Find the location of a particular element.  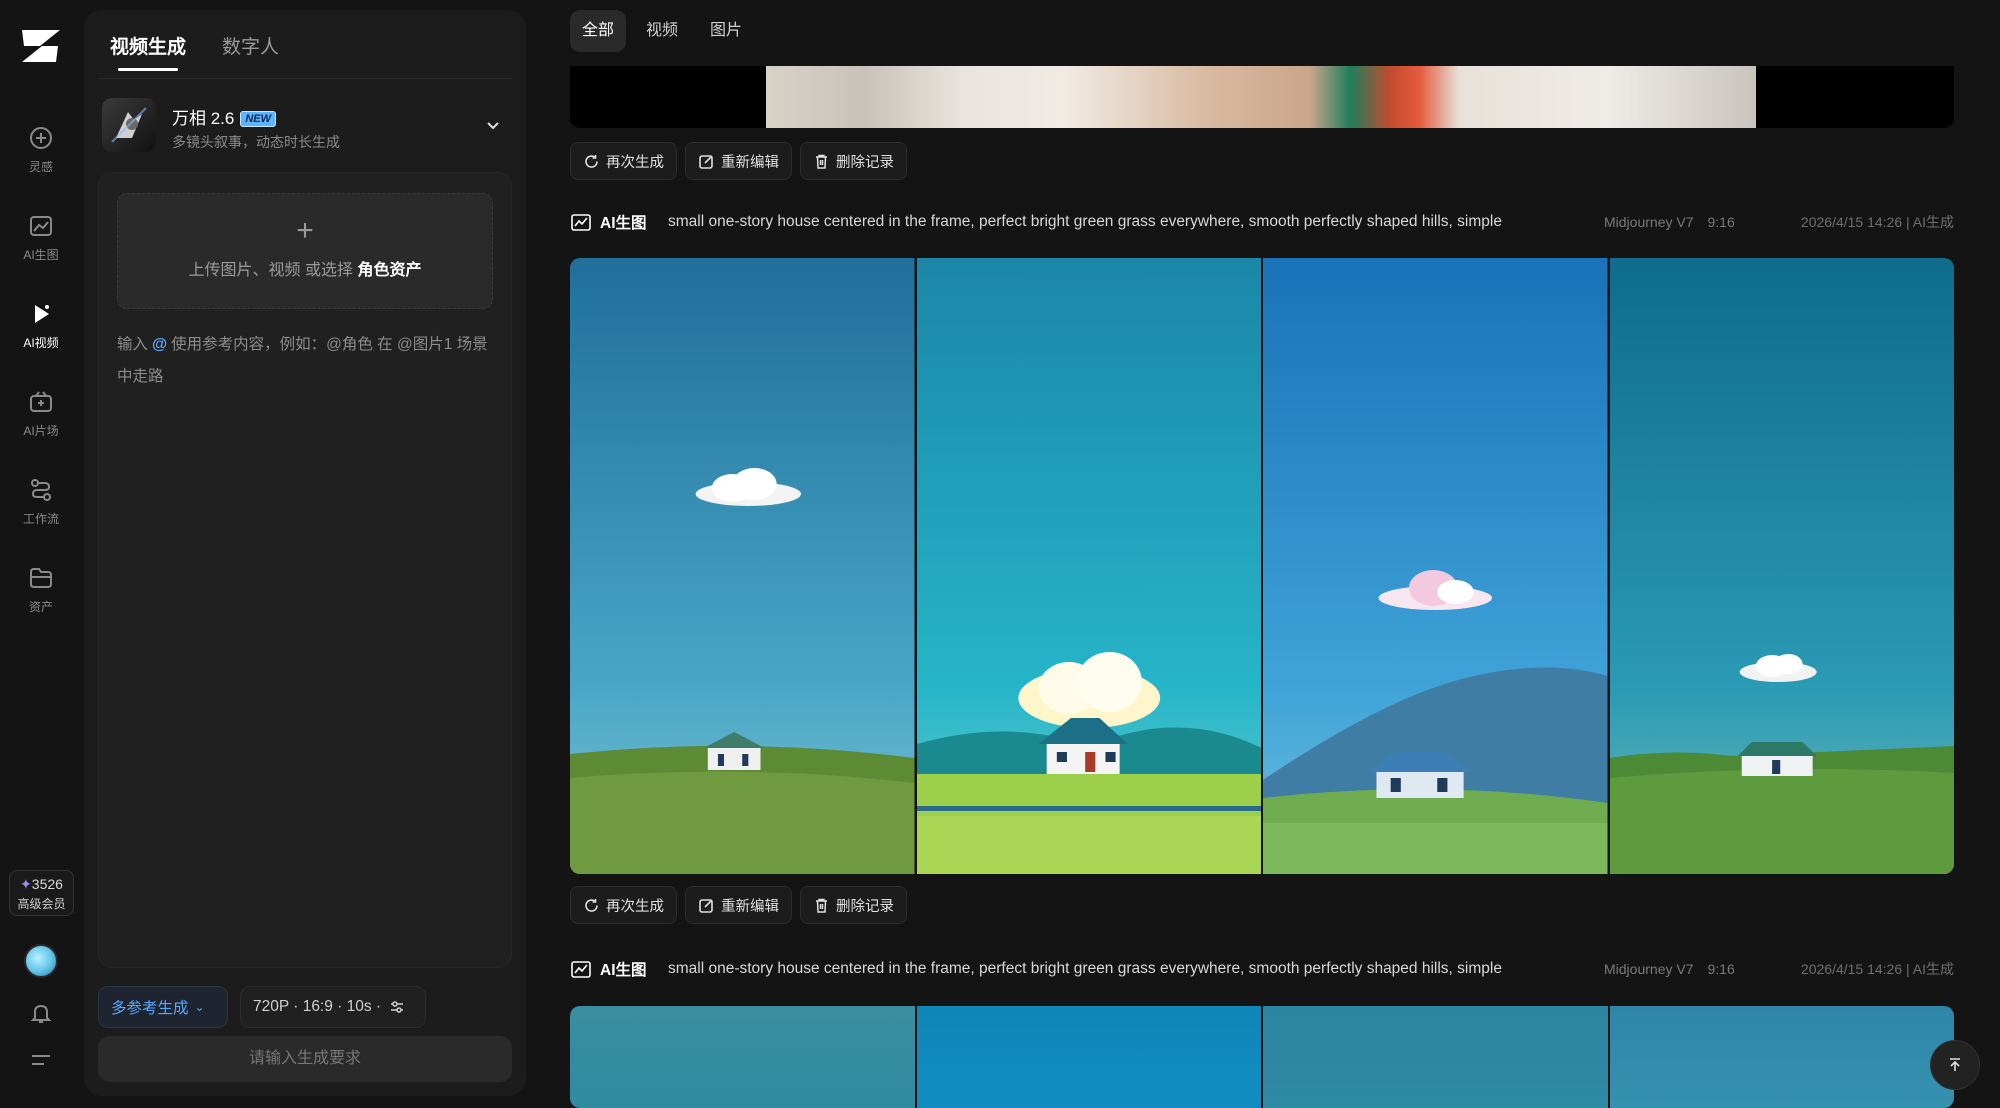

filter-all: 全部 is located at coordinates (598, 31).